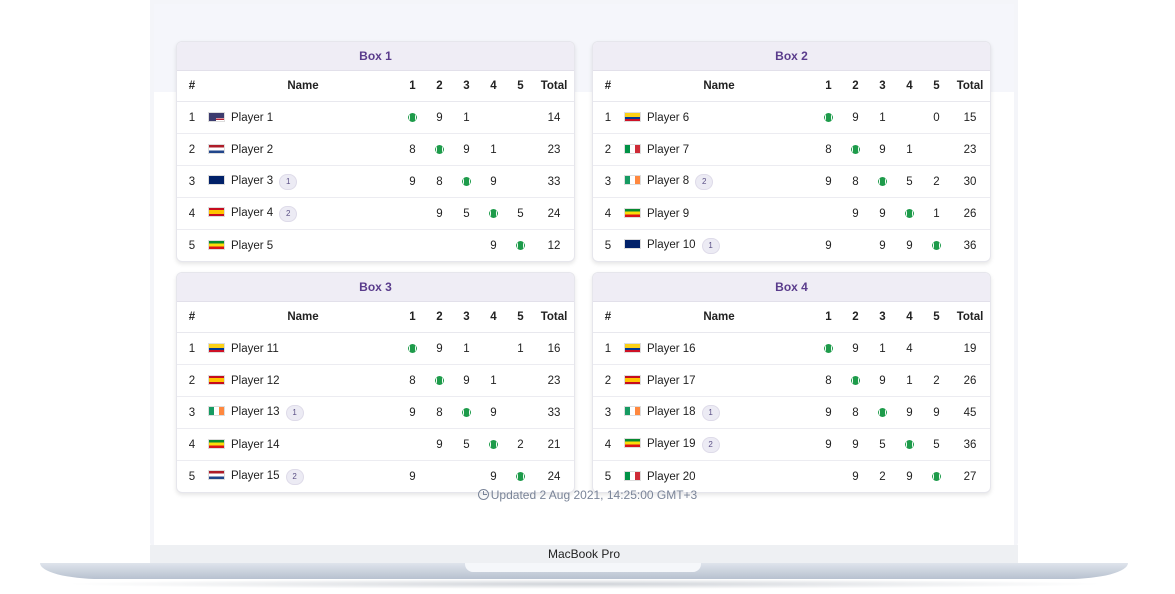  Describe the element at coordinates (668, 181) in the screenshot. I see `player-name-link: Player 8` at that location.